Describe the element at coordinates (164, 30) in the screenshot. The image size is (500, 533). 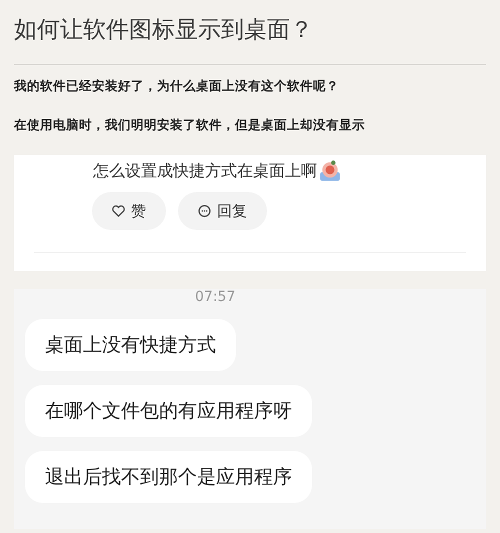
I see `article-title: 如何让软件图标显示到桌面？` at that location.